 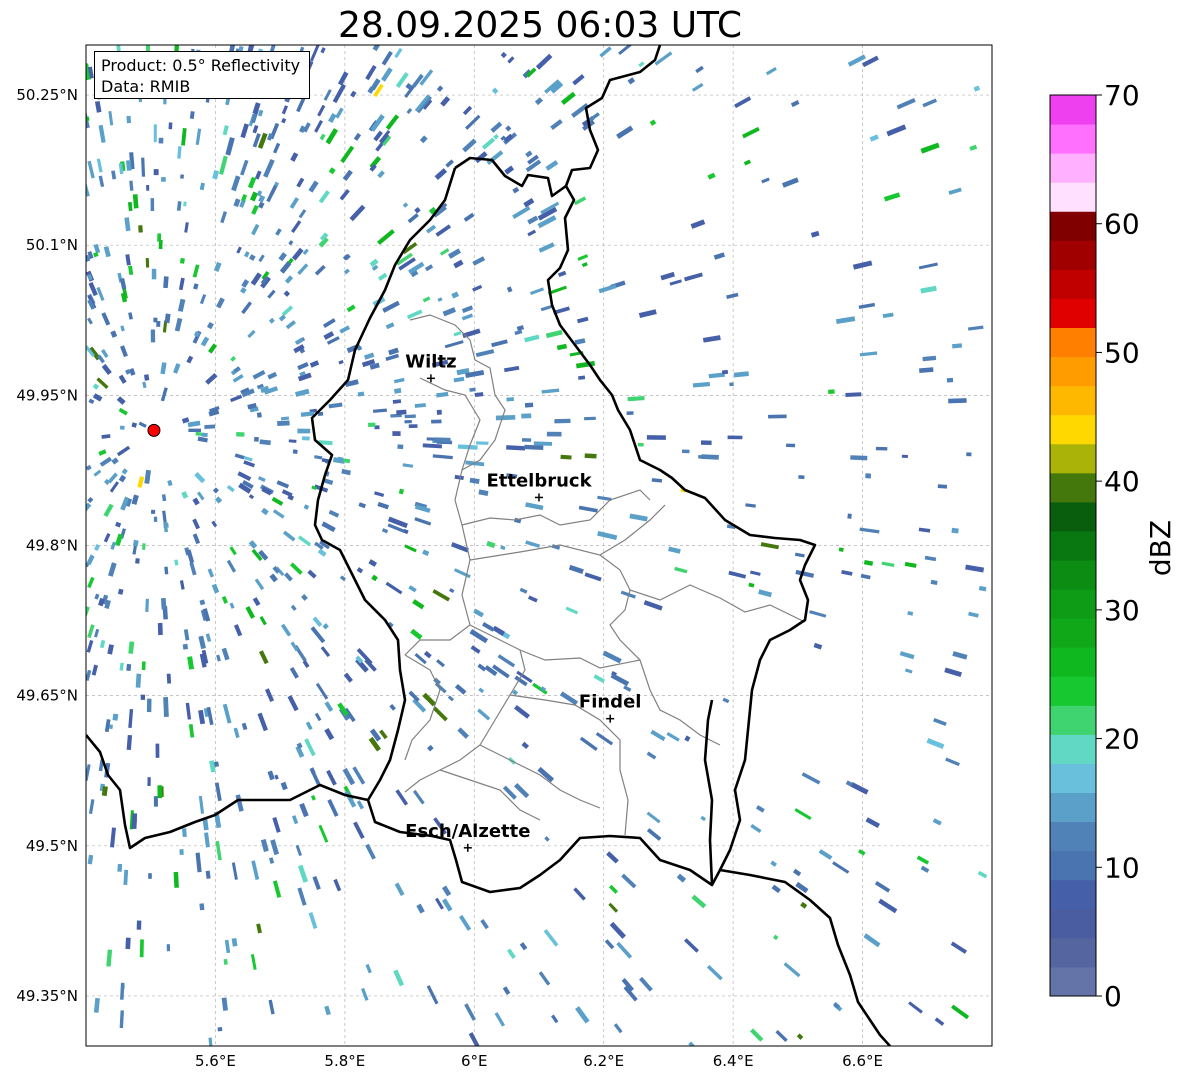 What do you see at coordinates (1122, 867) in the screenshot?
I see `colorbar-tick-label: 10` at bounding box center [1122, 867].